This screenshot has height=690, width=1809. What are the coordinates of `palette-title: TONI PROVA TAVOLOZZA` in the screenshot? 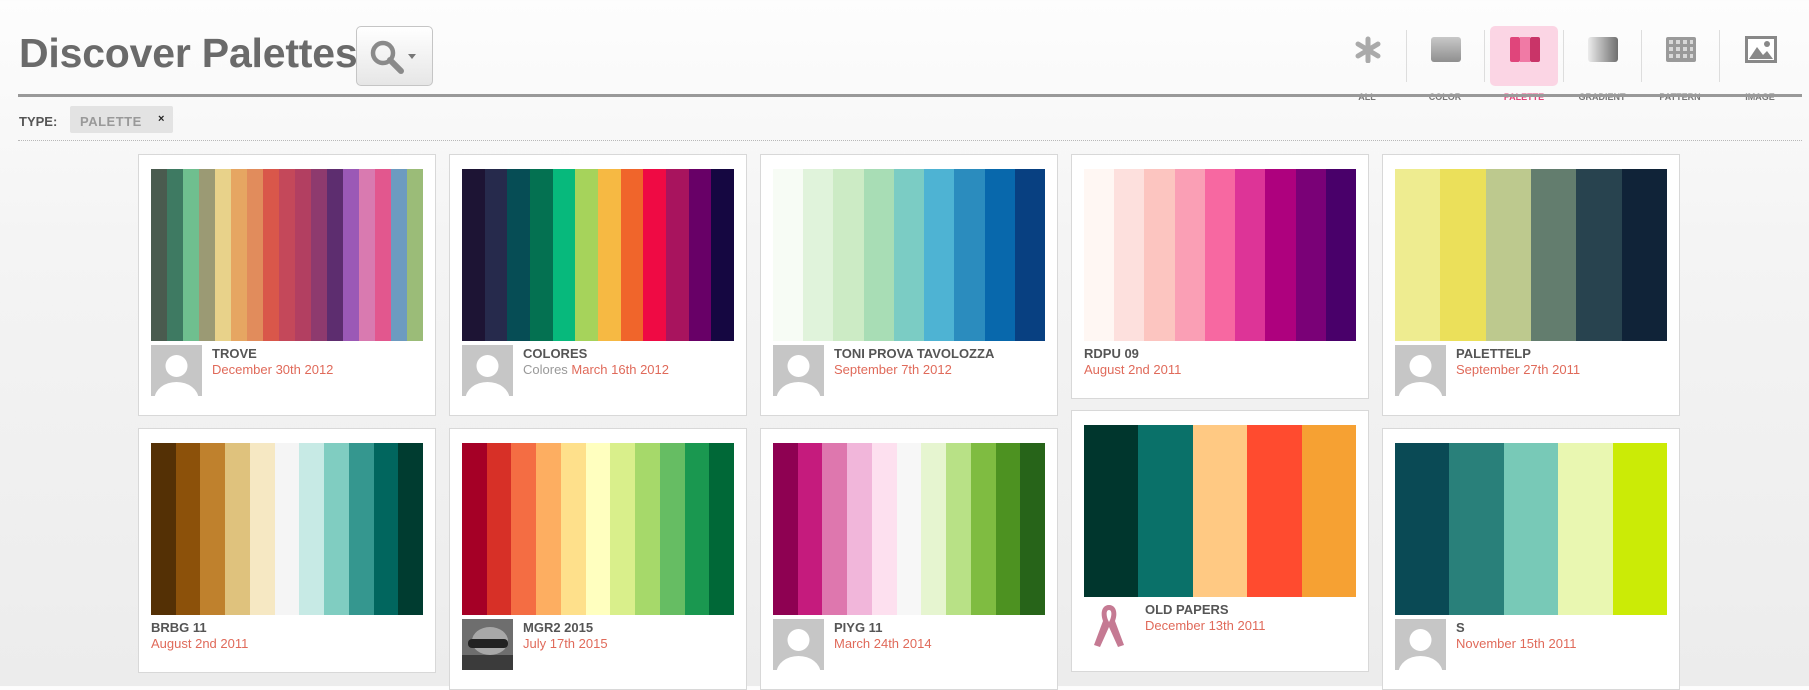 It's located at (914, 353).